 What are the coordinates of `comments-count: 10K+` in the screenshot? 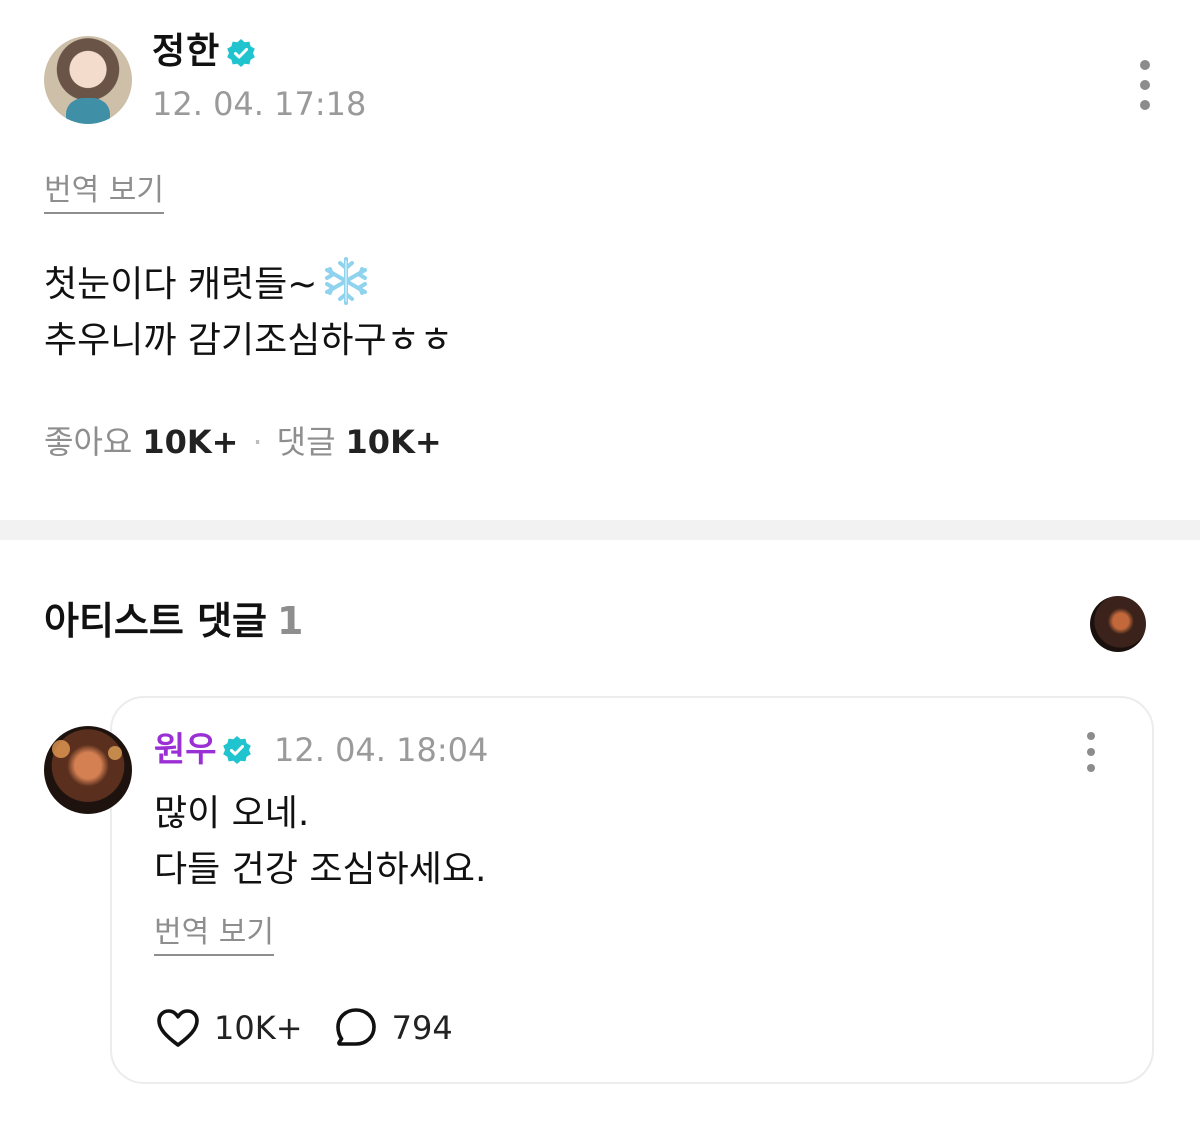 It's located at (394, 442).